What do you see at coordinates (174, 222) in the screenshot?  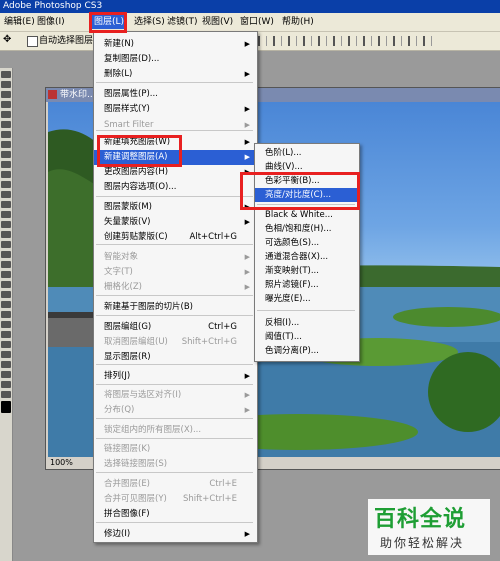 I see `layer-menu-item: 矢量蒙版(V) ▶` at bounding box center [174, 222].